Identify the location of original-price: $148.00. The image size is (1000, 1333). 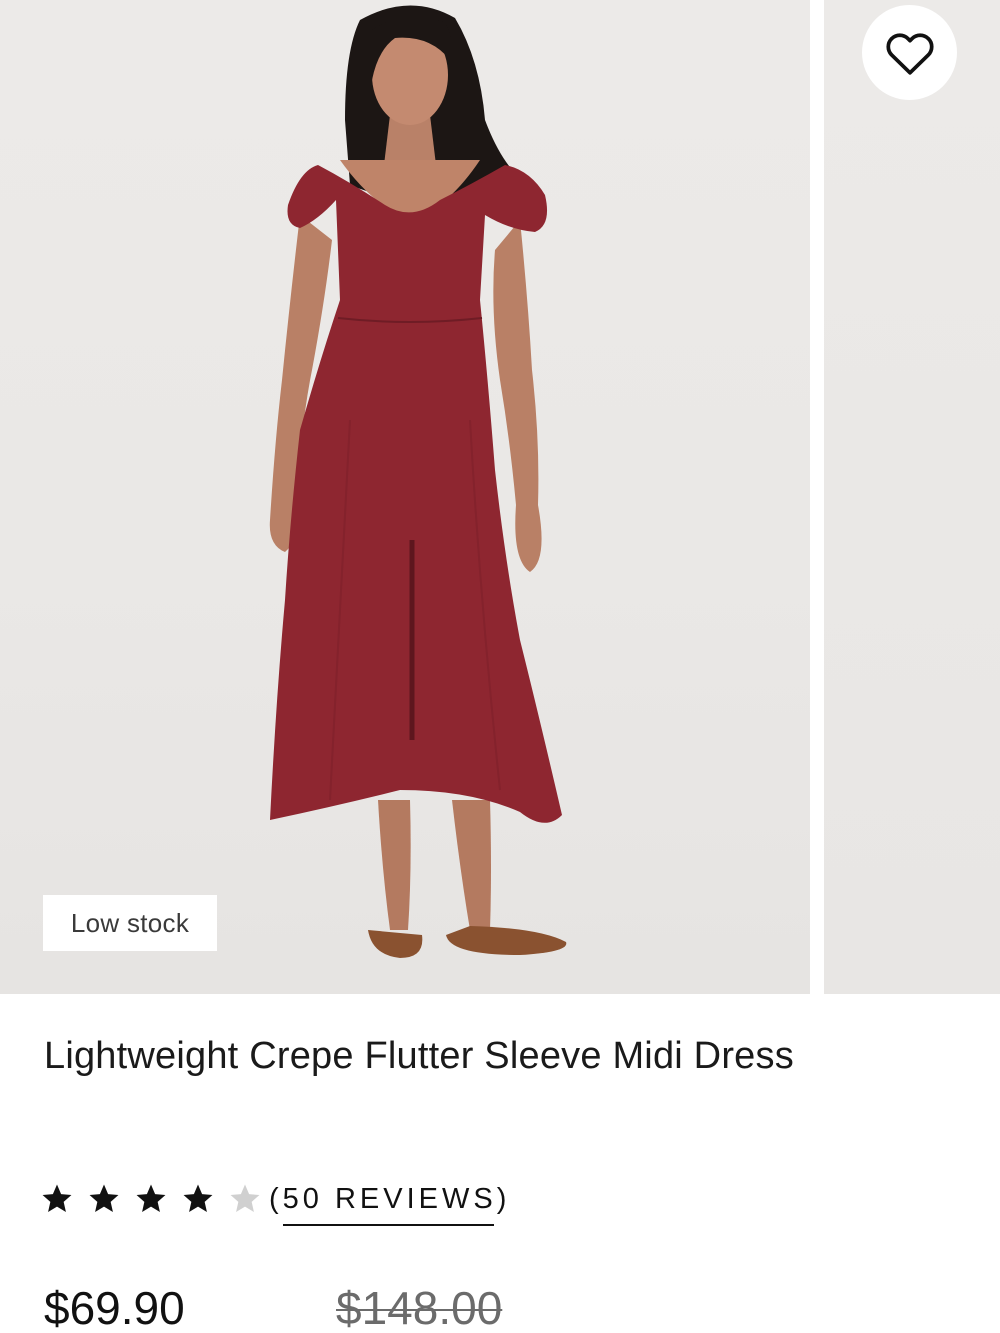
(419, 1307).